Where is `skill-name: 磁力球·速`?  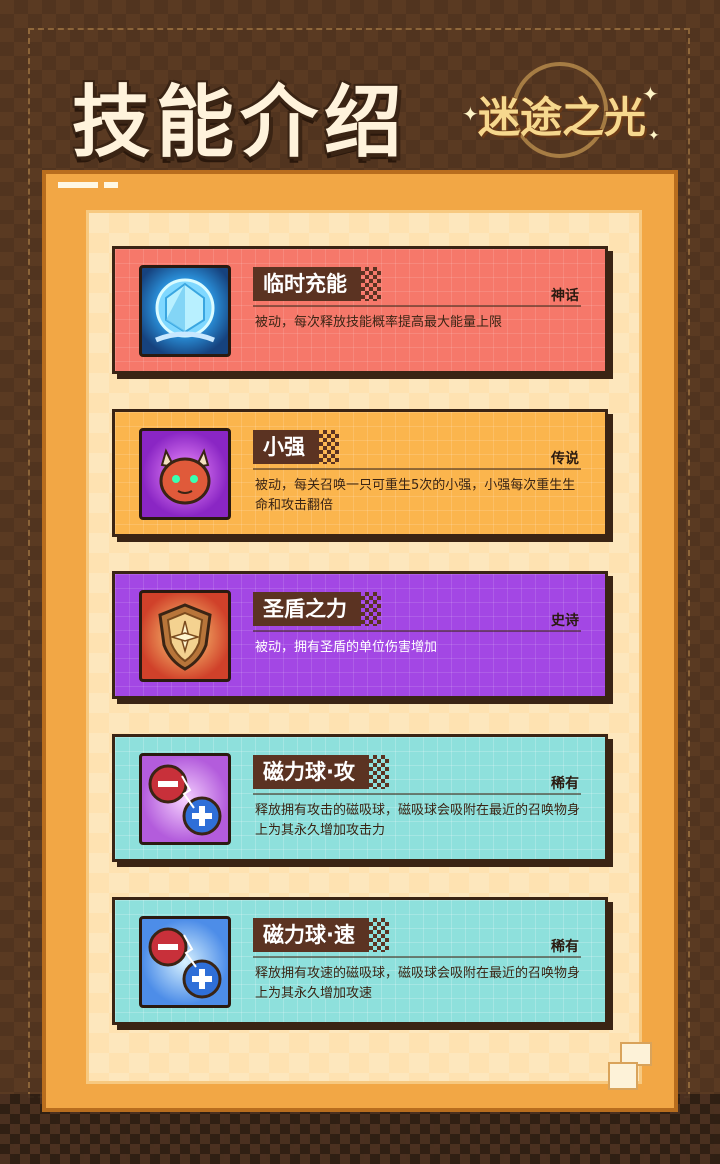
skill-name: 磁力球·速 is located at coordinates (321, 935).